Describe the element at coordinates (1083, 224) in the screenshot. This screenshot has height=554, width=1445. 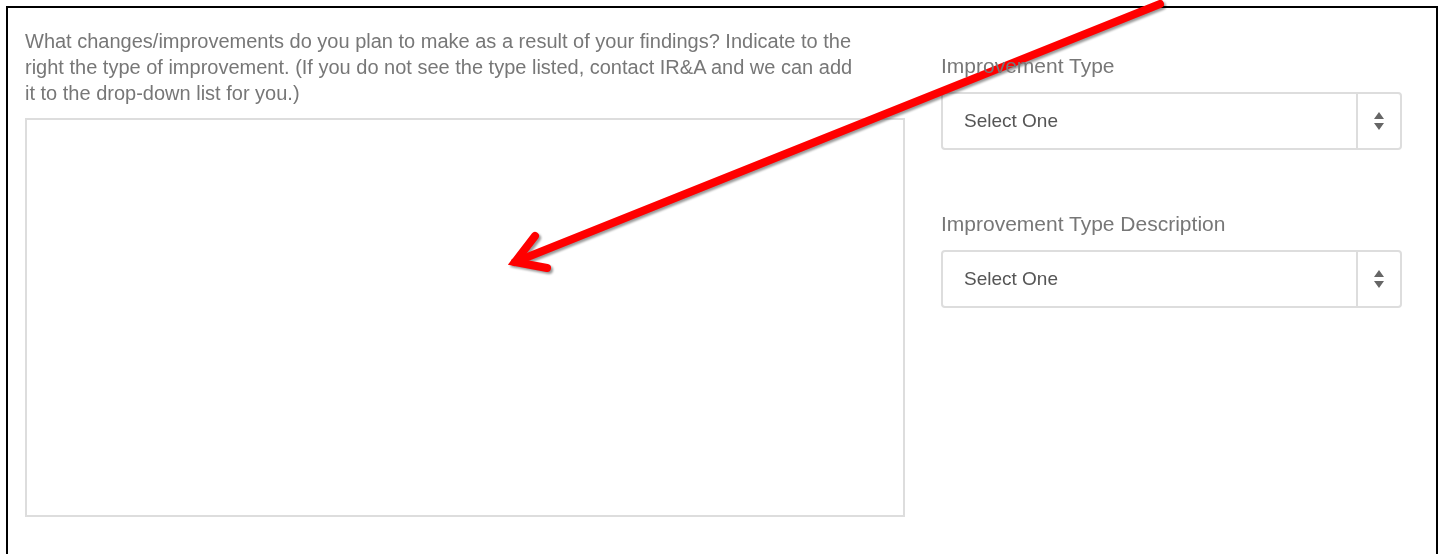
I see `field-label: Improvement Type Description` at that location.